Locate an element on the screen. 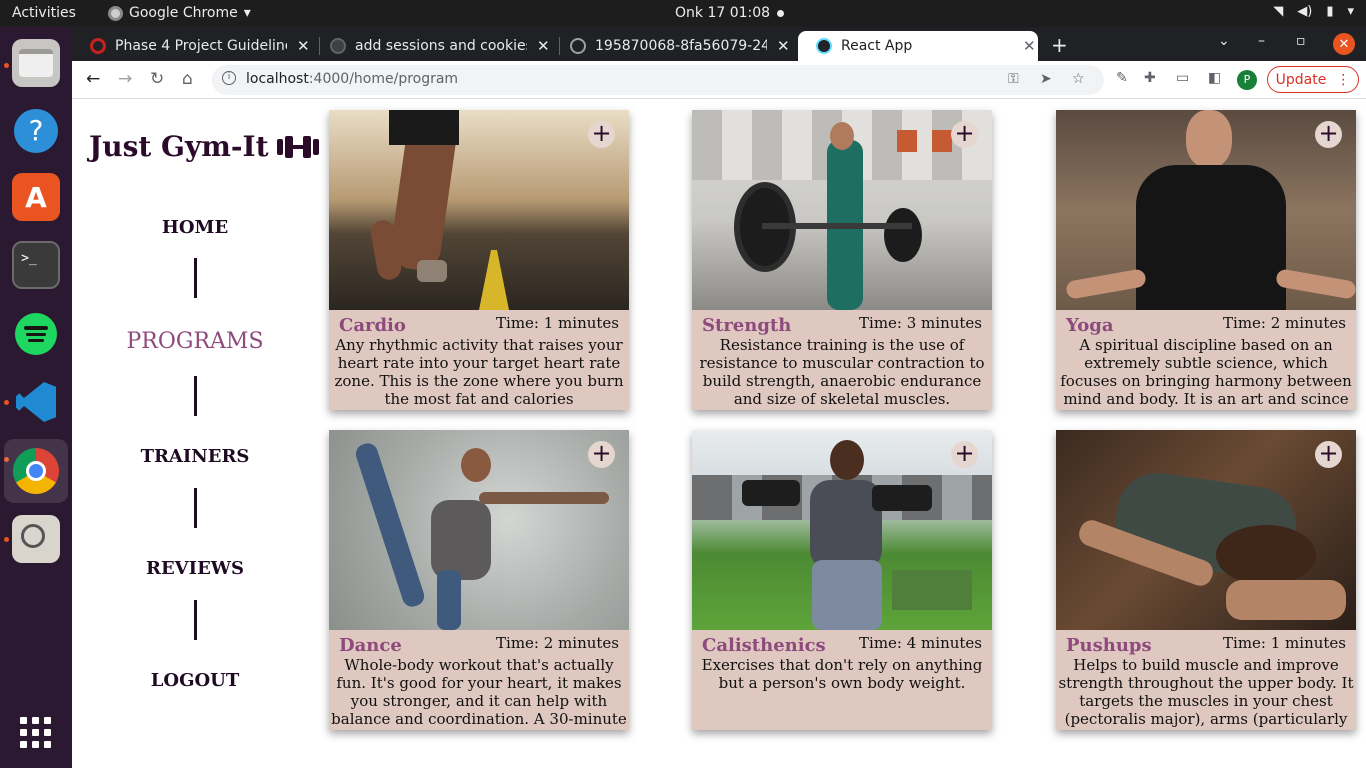 This screenshot has height=768, width=1366. tab-search-icon: ⌄ is located at coordinates (1224, 41).